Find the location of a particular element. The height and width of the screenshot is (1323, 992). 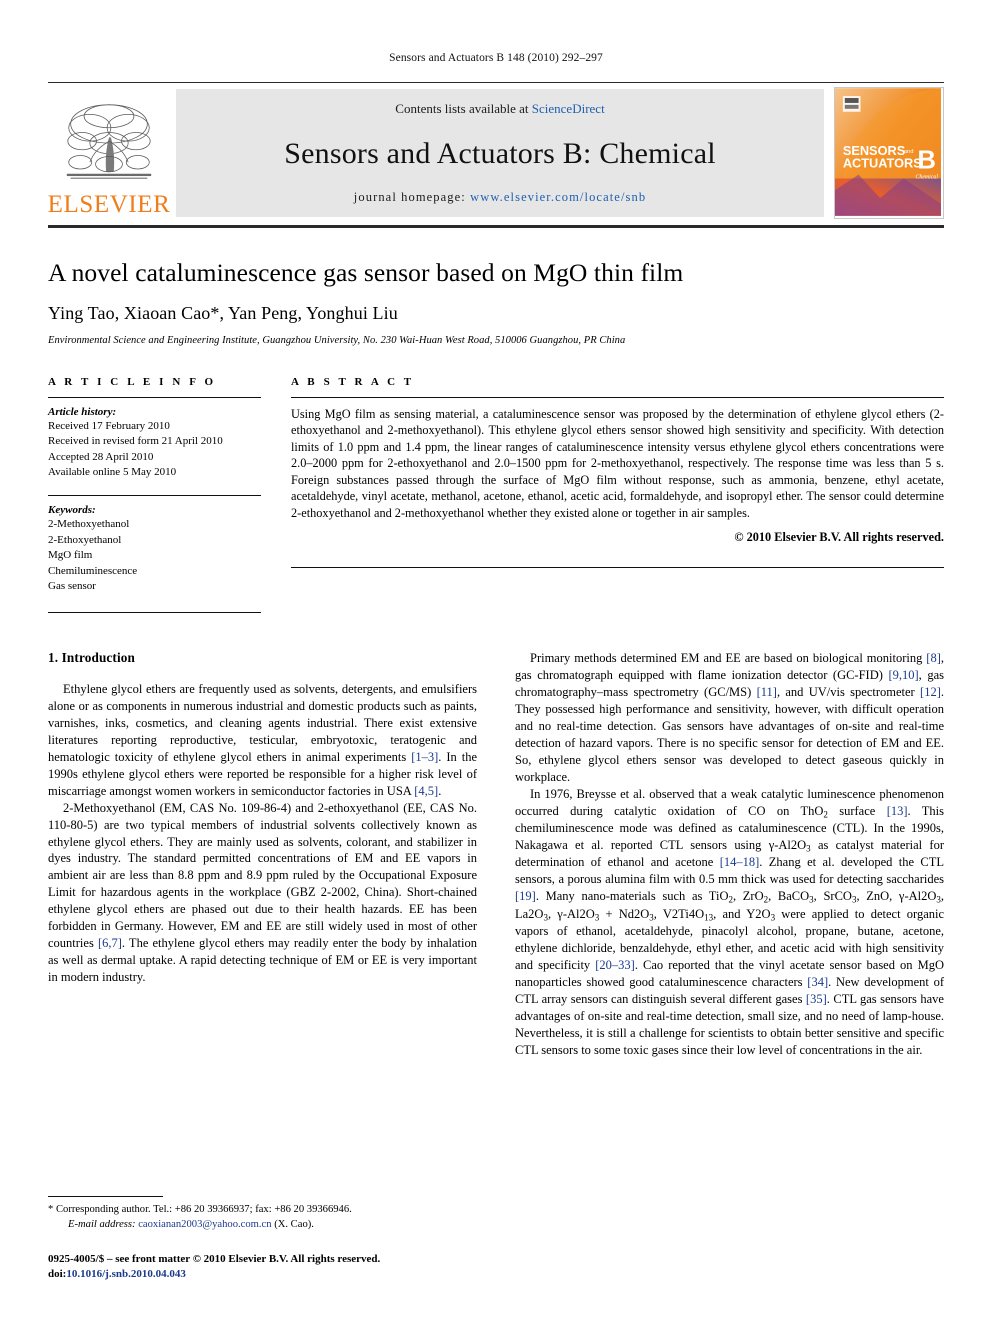

article-history-label: Article history: is located at coordinates (82, 411).